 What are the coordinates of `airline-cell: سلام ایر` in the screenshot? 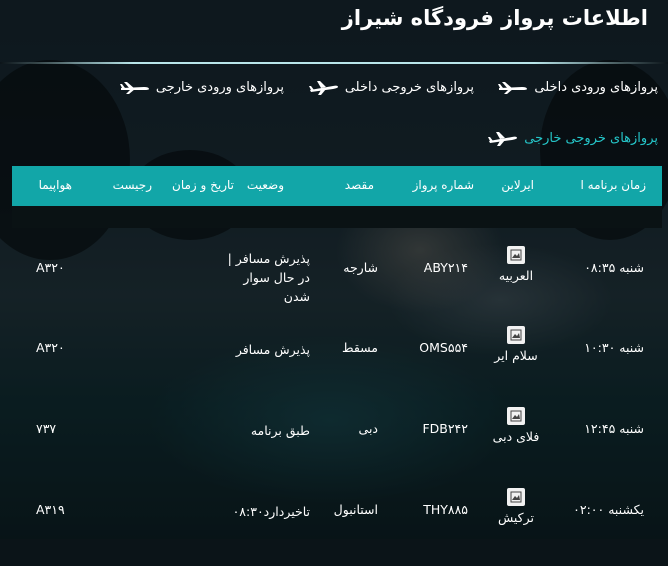 It's located at (516, 344).